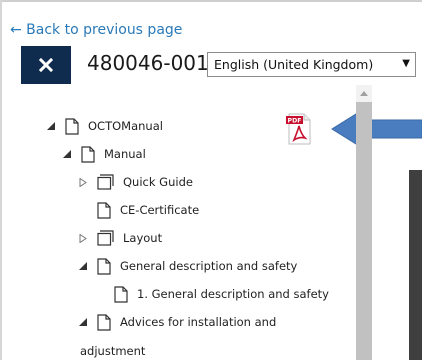 Image resolution: width=422 pixels, height=360 pixels. Describe the element at coordinates (148, 63) in the screenshot. I see `document-number: 480046-001` at that location.